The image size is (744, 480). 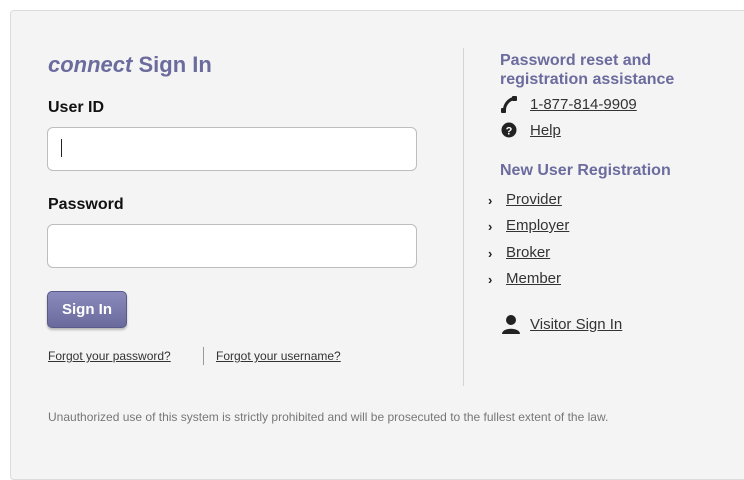 What do you see at coordinates (203, 356) in the screenshot?
I see `link-separator` at bounding box center [203, 356].